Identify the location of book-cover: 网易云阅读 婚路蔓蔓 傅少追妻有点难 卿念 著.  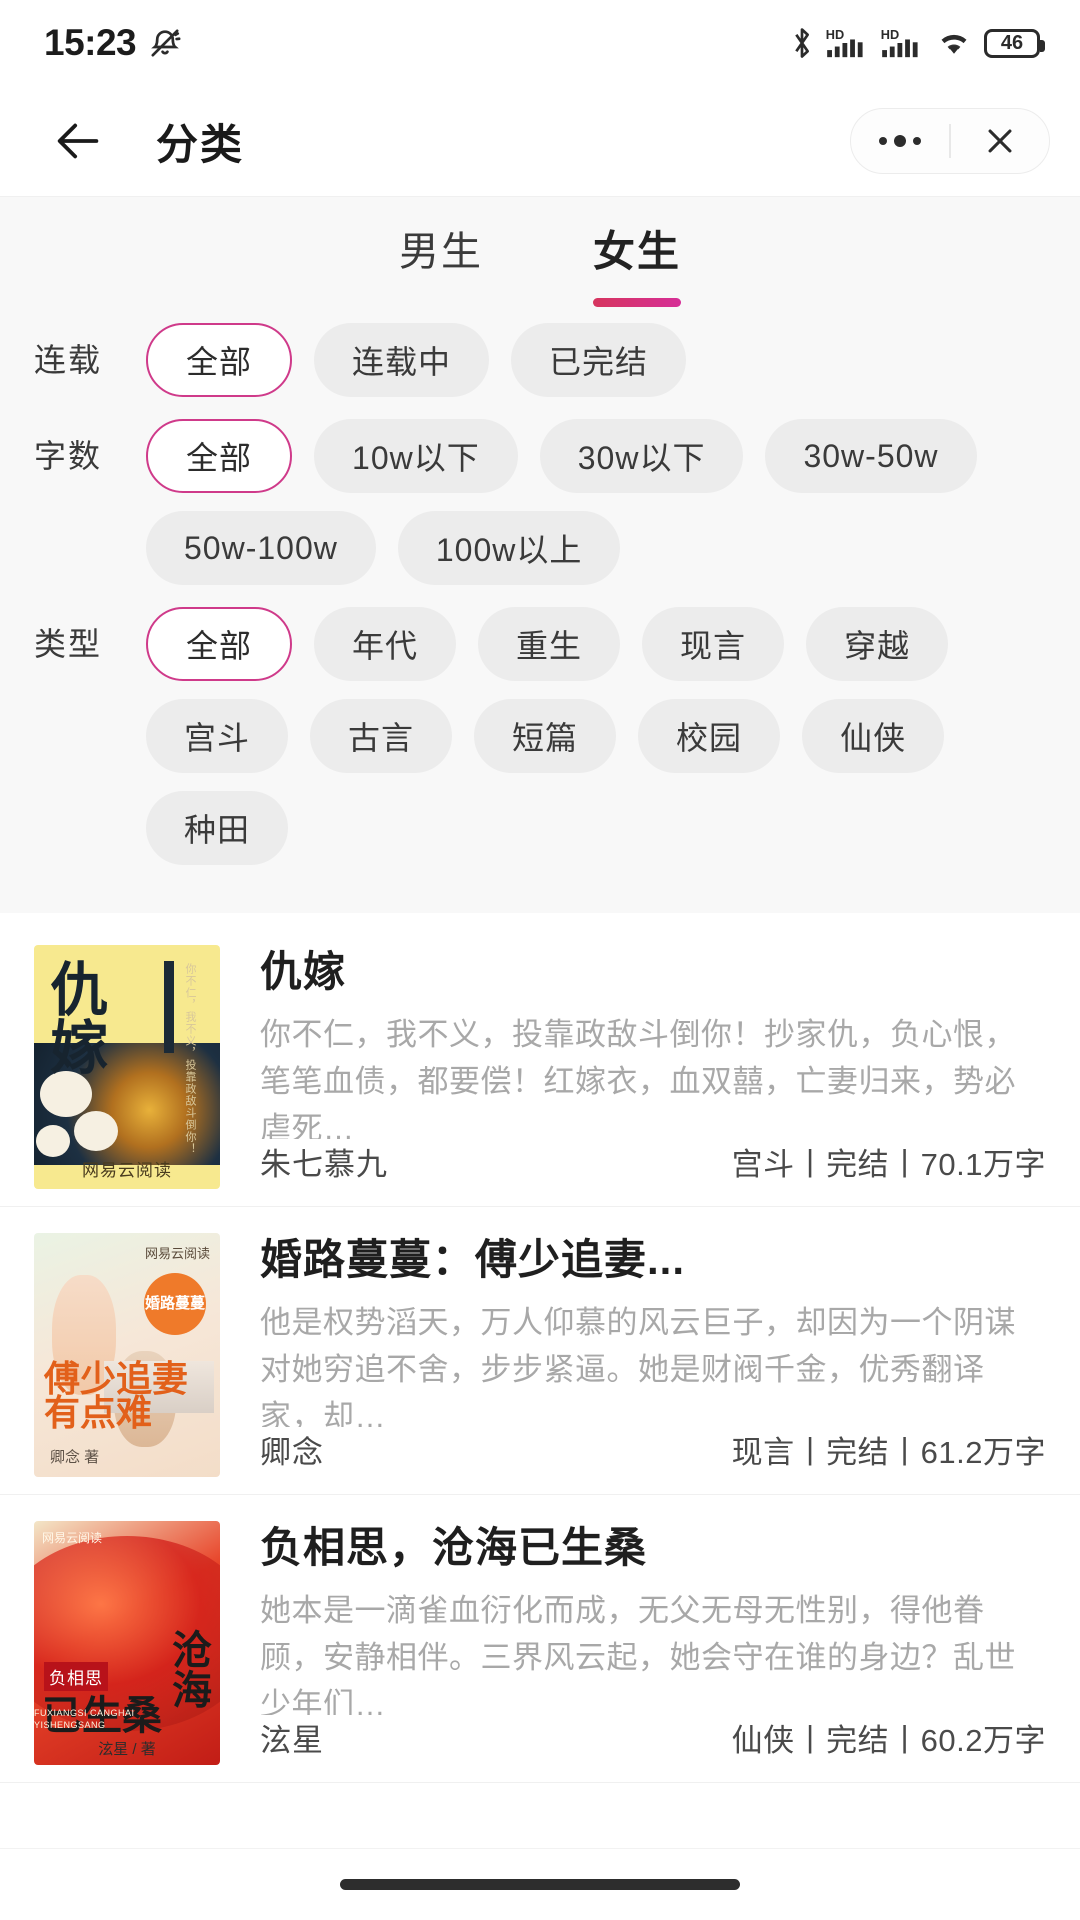
(127, 1355).